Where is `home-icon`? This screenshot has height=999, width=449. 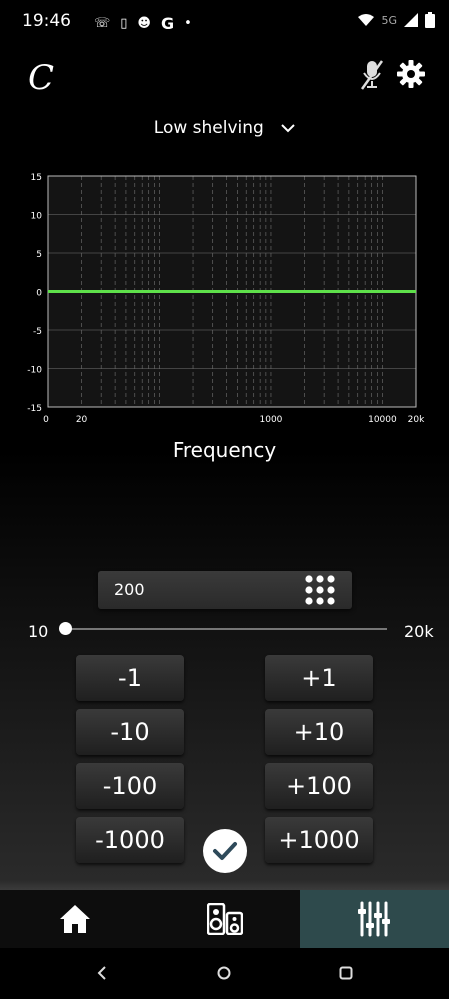
home-icon is located at coordinates (75, 919).